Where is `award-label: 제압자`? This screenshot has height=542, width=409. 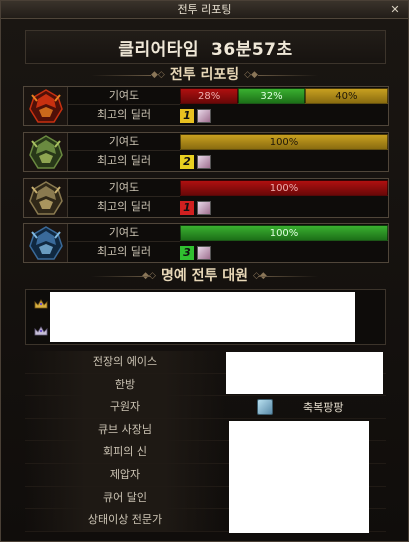
award-label: 제압자 is located at coordinates (125, 474).